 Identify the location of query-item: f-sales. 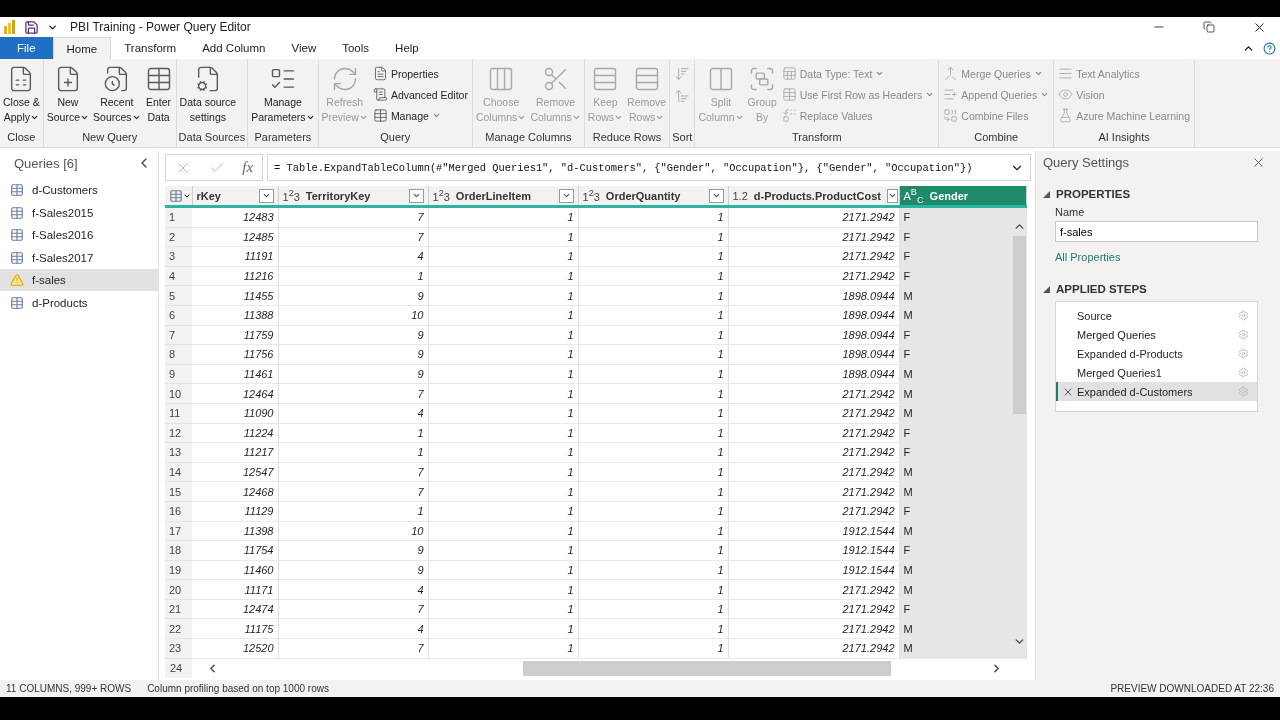
(79, 280).